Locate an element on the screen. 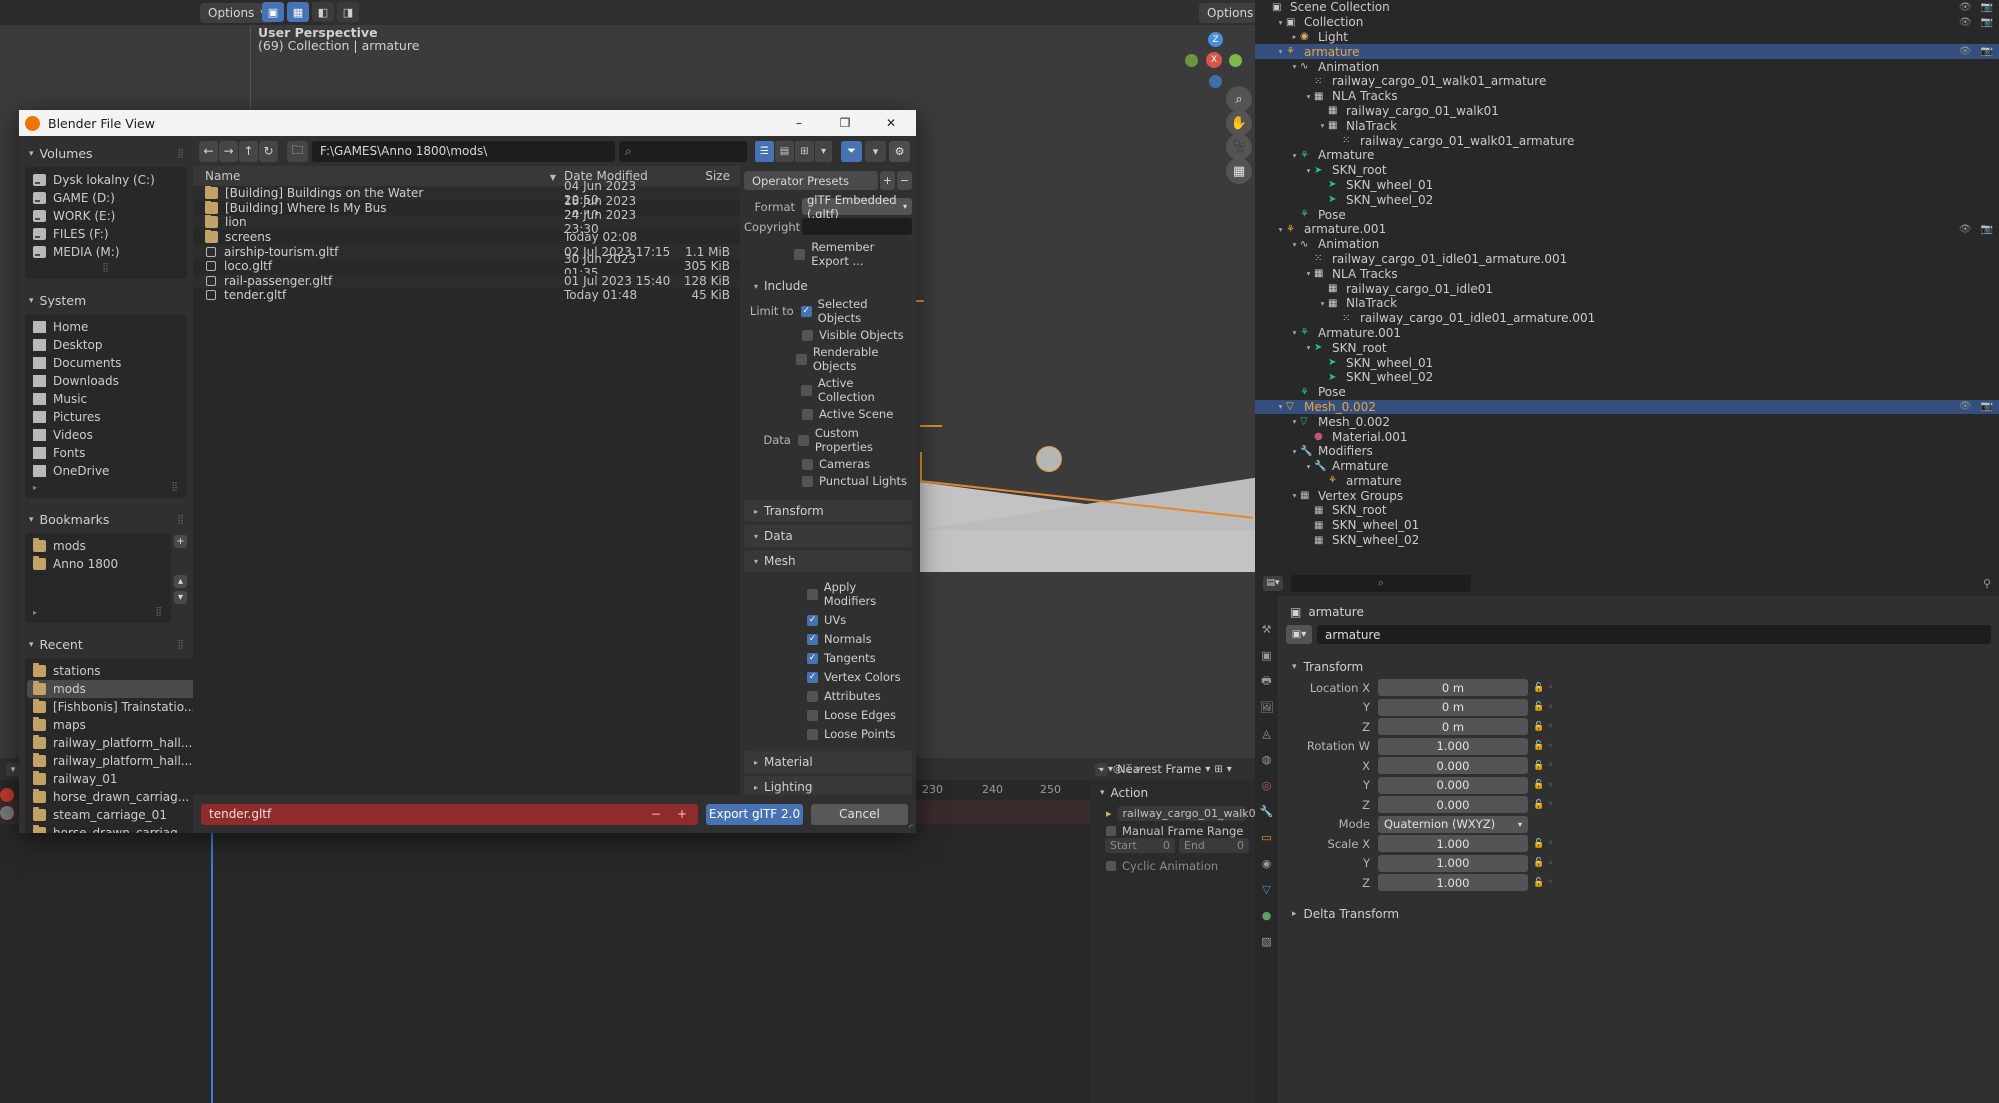 The height and width of the screenshot is (1103, 1999). outliner-row: ⁙ railway_cargo_01_walk01_armature is located at coordinates (1627, 140).